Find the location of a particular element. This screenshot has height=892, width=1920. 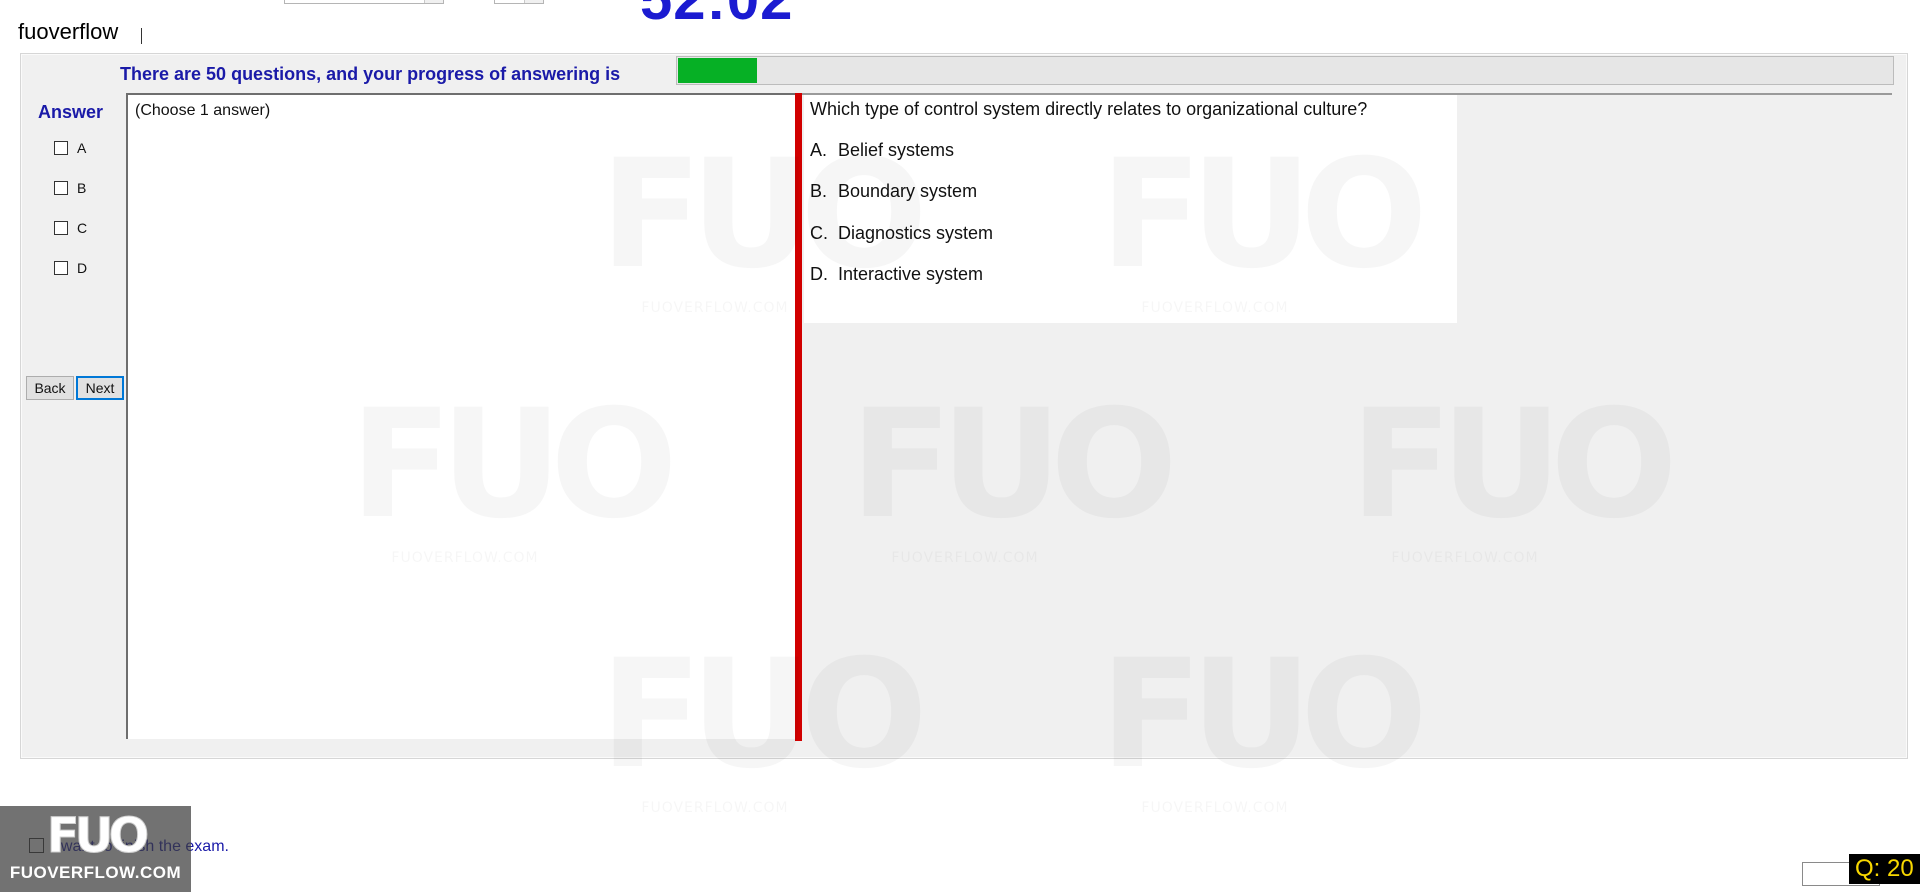

site-label: fuoverflow is located at coordinates (68, 31).